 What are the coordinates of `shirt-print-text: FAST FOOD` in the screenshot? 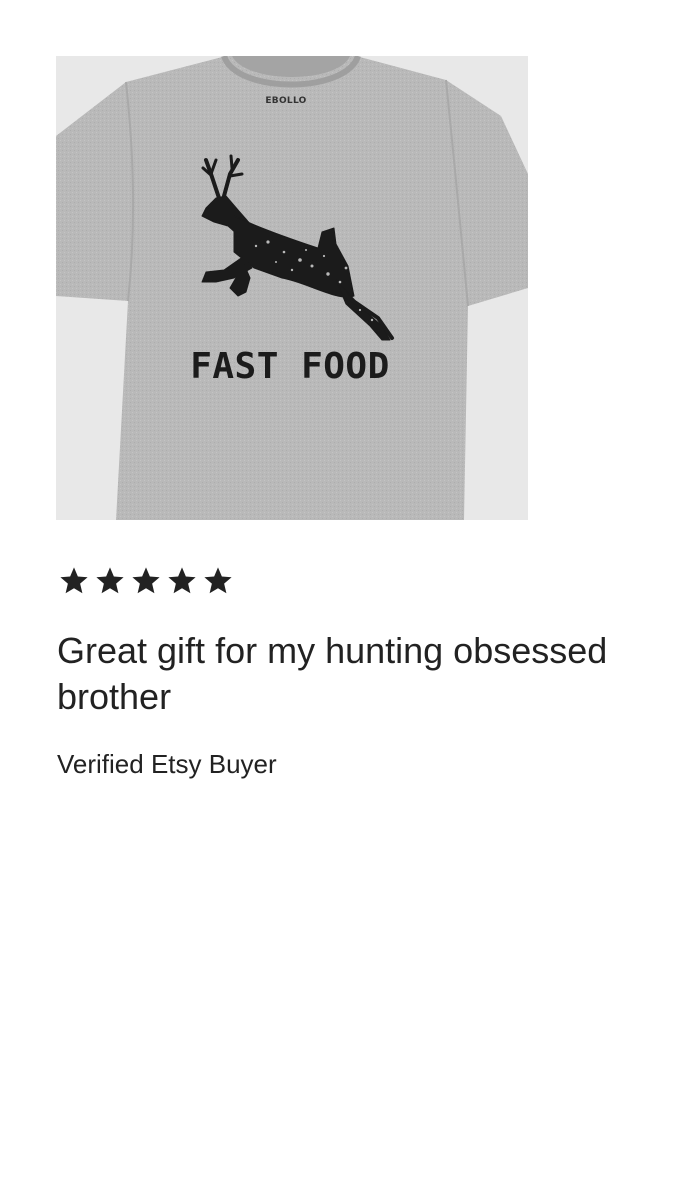 It's located at (290, 366).